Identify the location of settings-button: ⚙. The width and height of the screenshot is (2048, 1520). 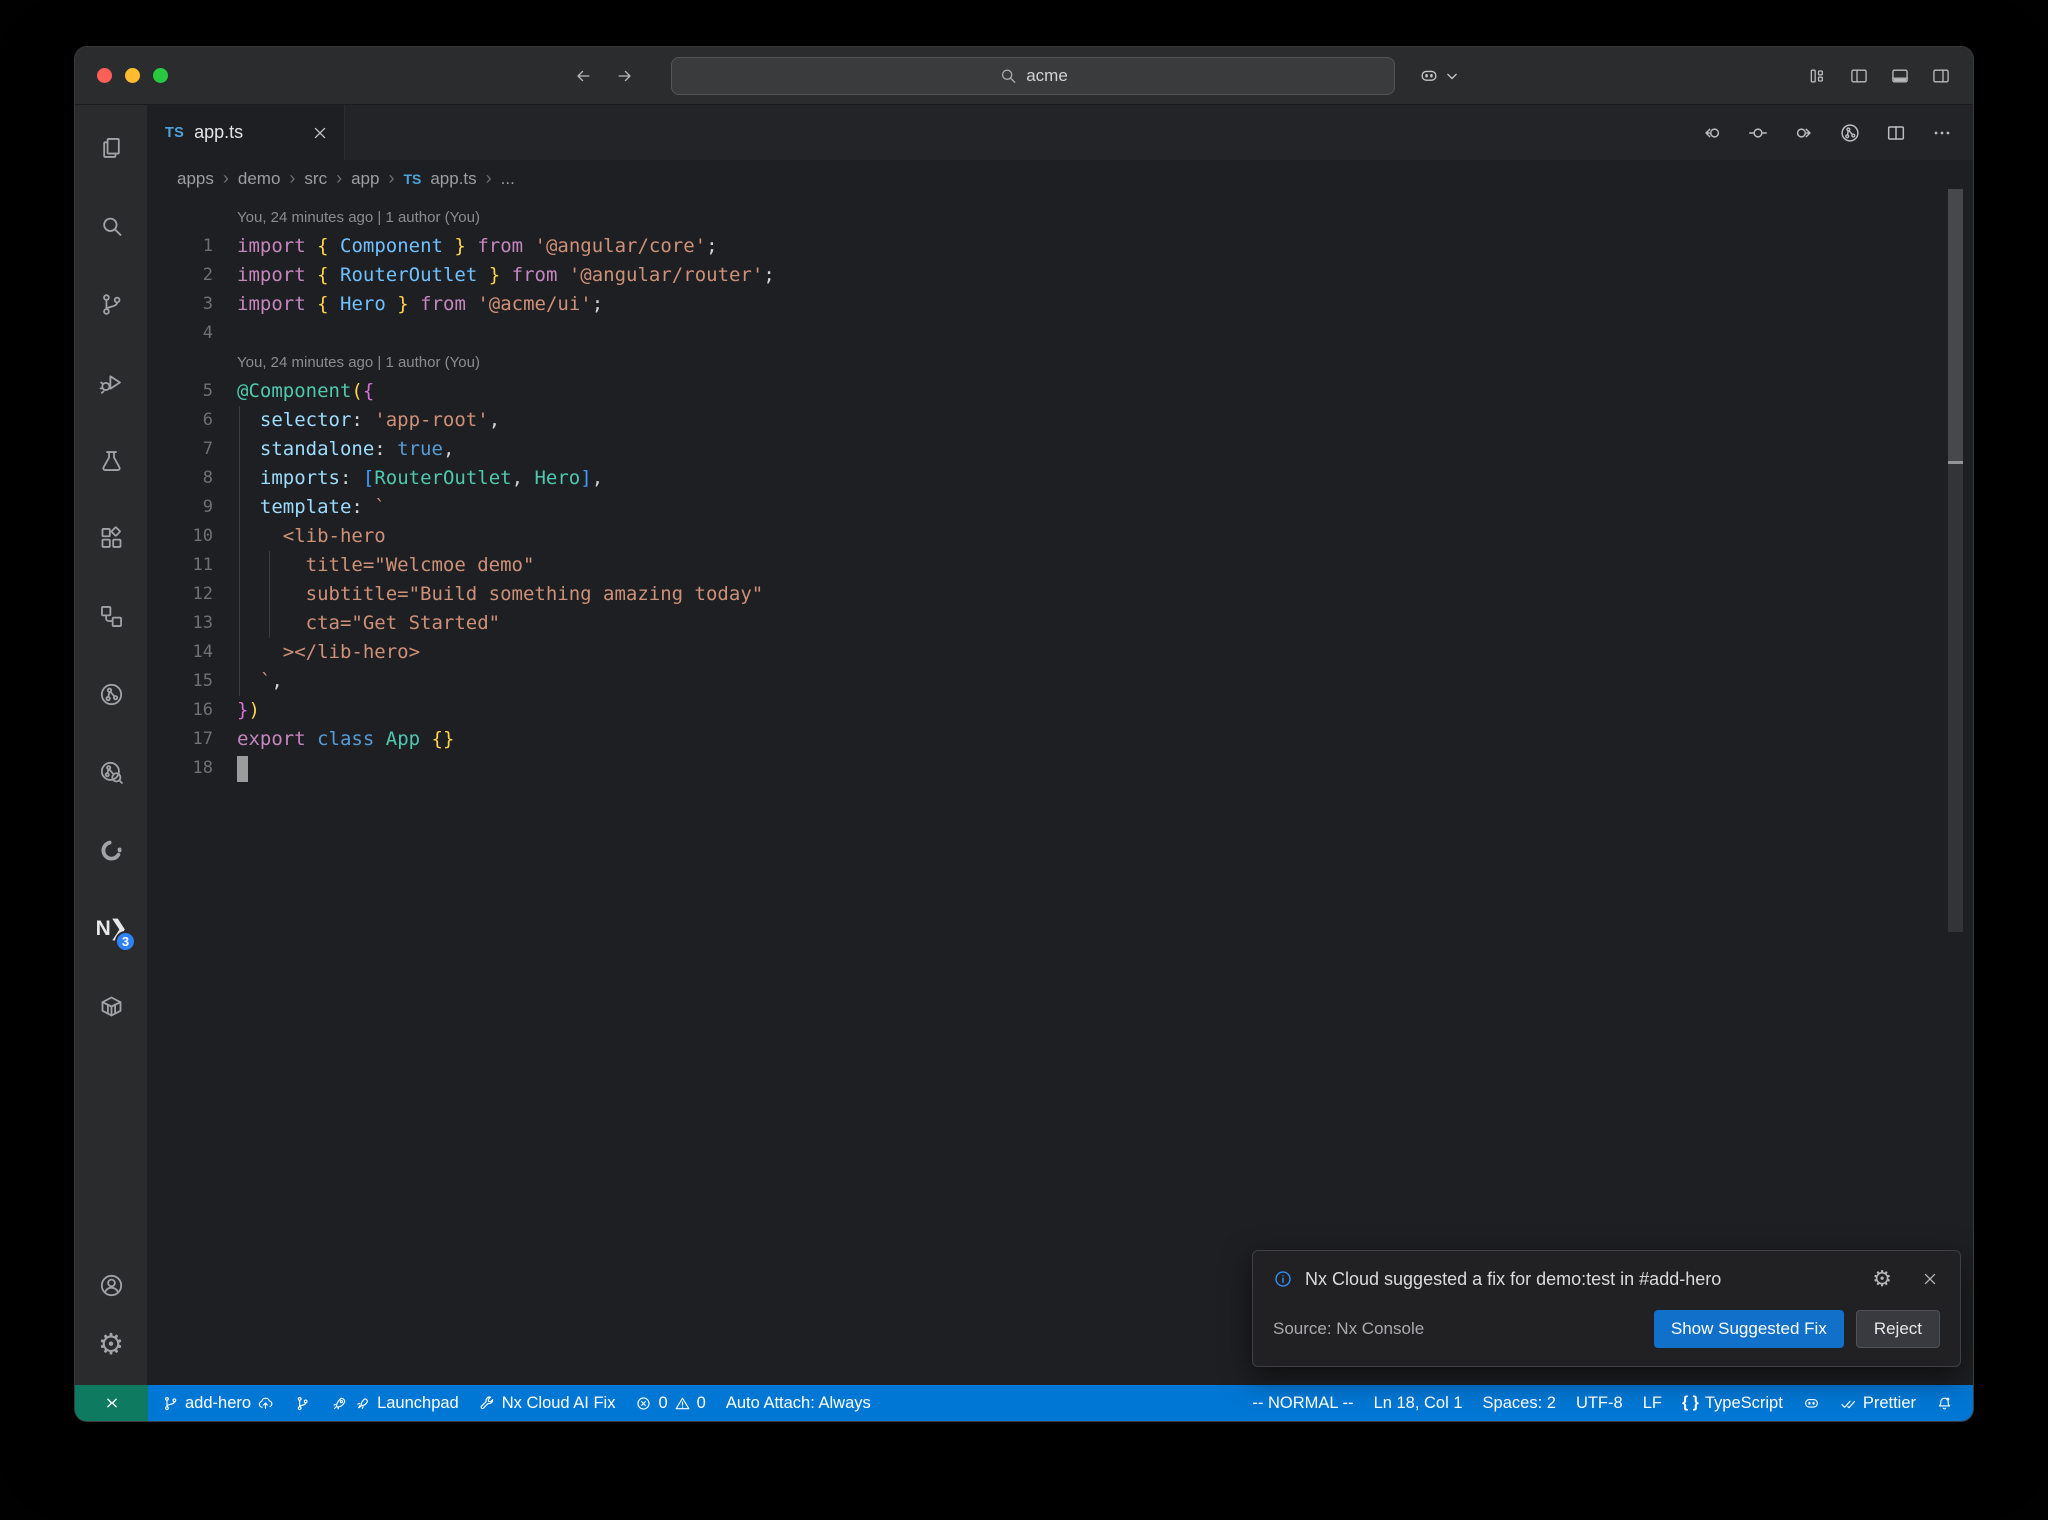
(111, 1345).